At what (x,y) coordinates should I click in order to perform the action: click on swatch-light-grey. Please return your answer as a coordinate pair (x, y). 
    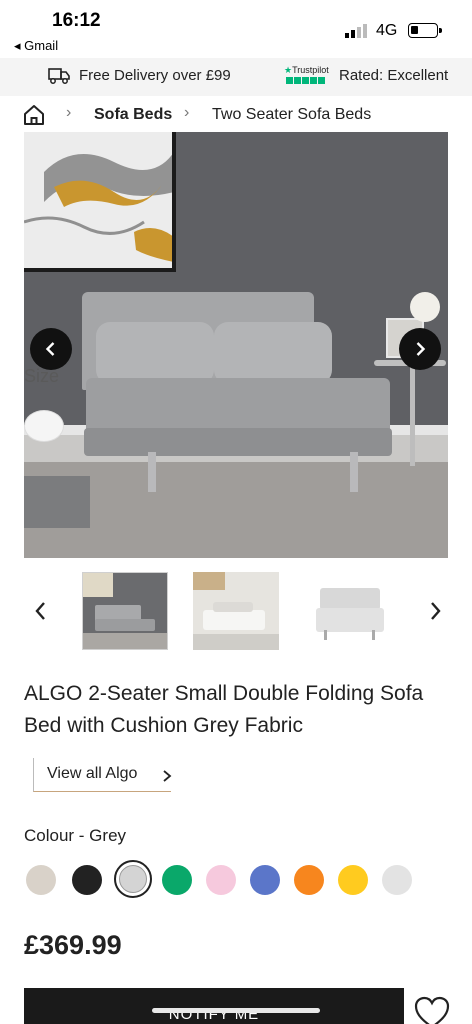
    Looking at the image, I should click on (397, 880).